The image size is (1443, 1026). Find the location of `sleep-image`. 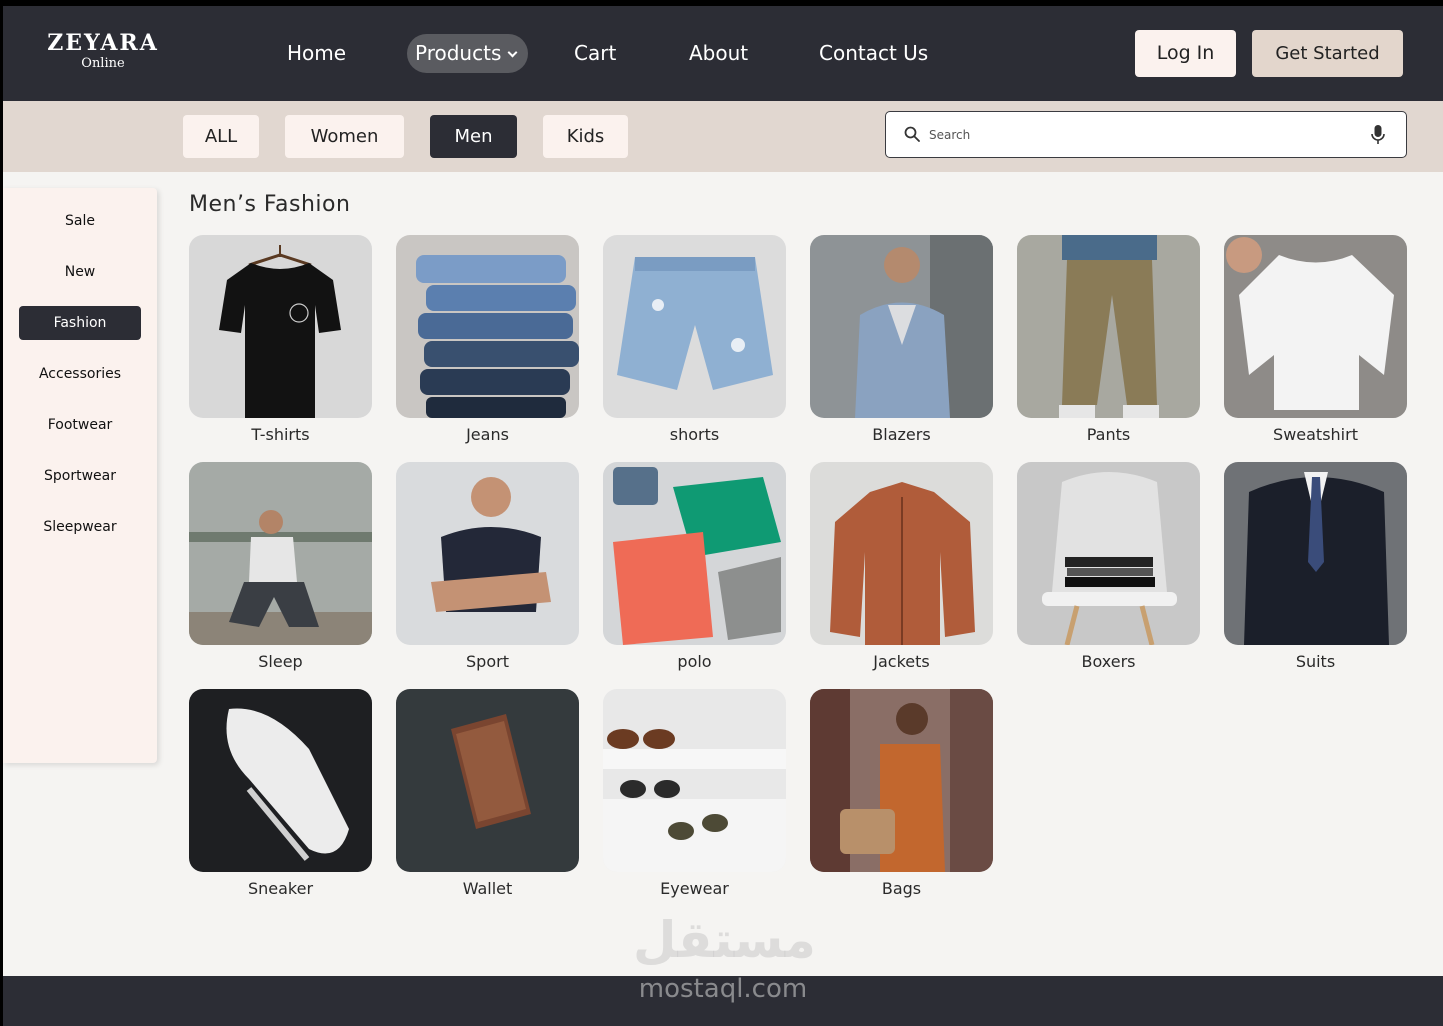

sleep-image is located at coordinates (280, 553).